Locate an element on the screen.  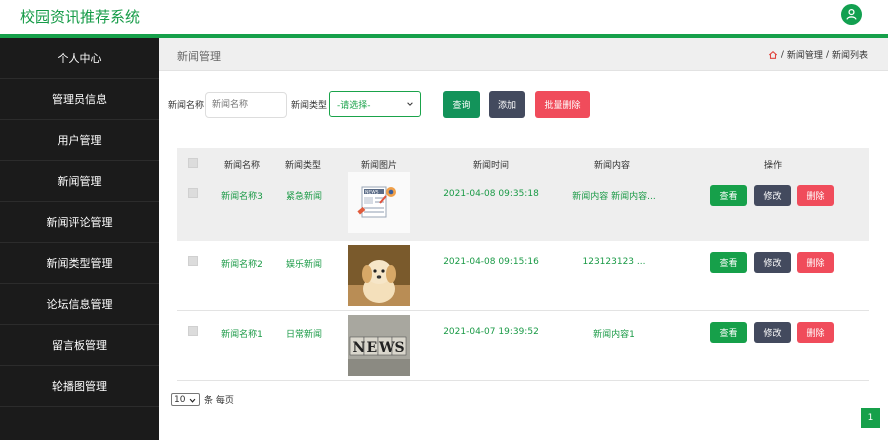
sidebar-item-news-types: 新闻类型管理 is located at coordinates (79, 263).